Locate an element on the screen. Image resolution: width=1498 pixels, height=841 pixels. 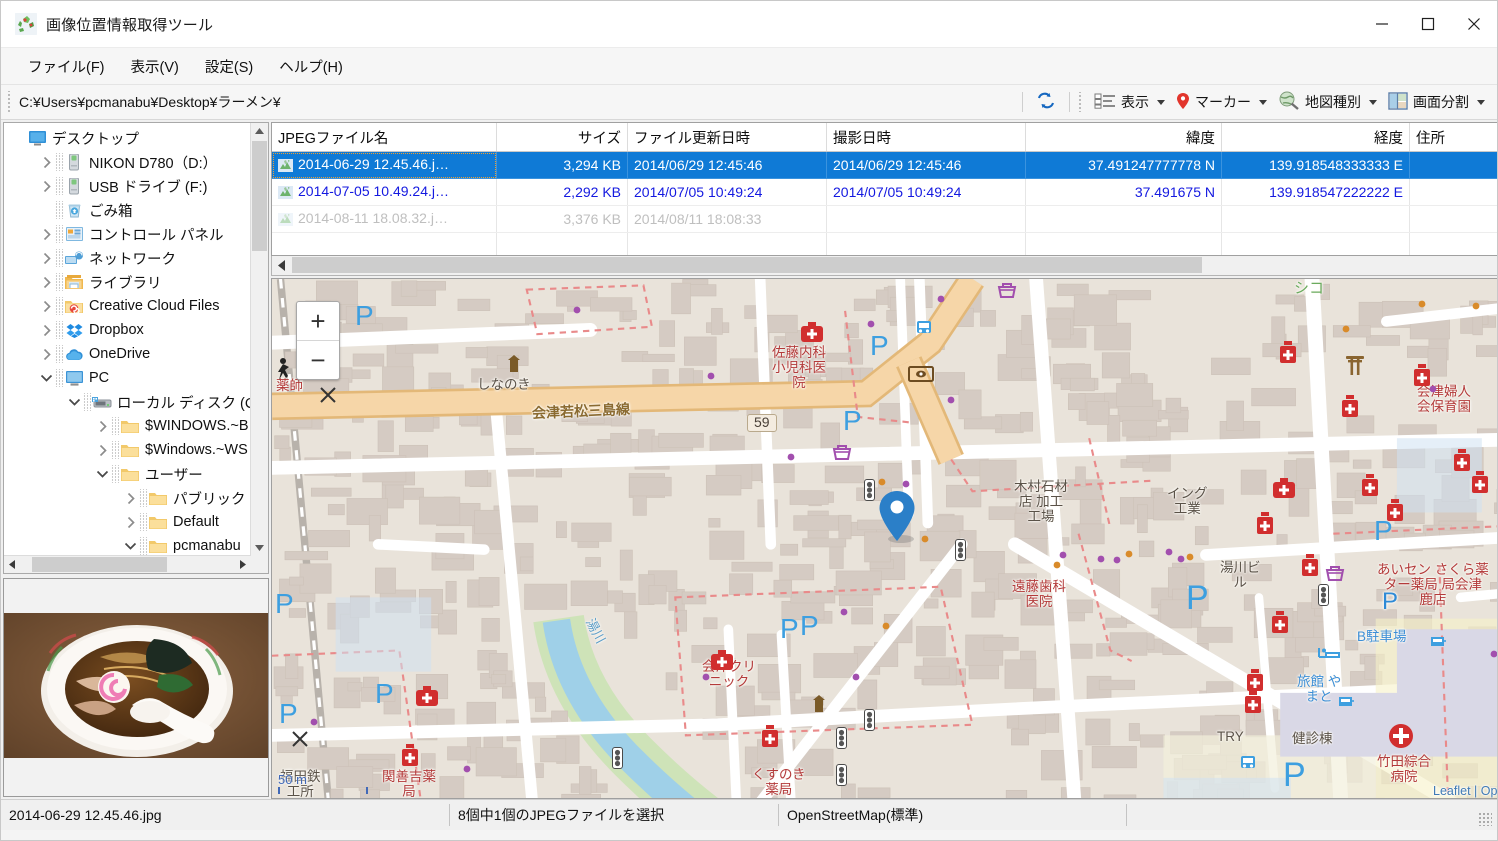
tree-item: デスクトップ is located at coordinates (127, 138).